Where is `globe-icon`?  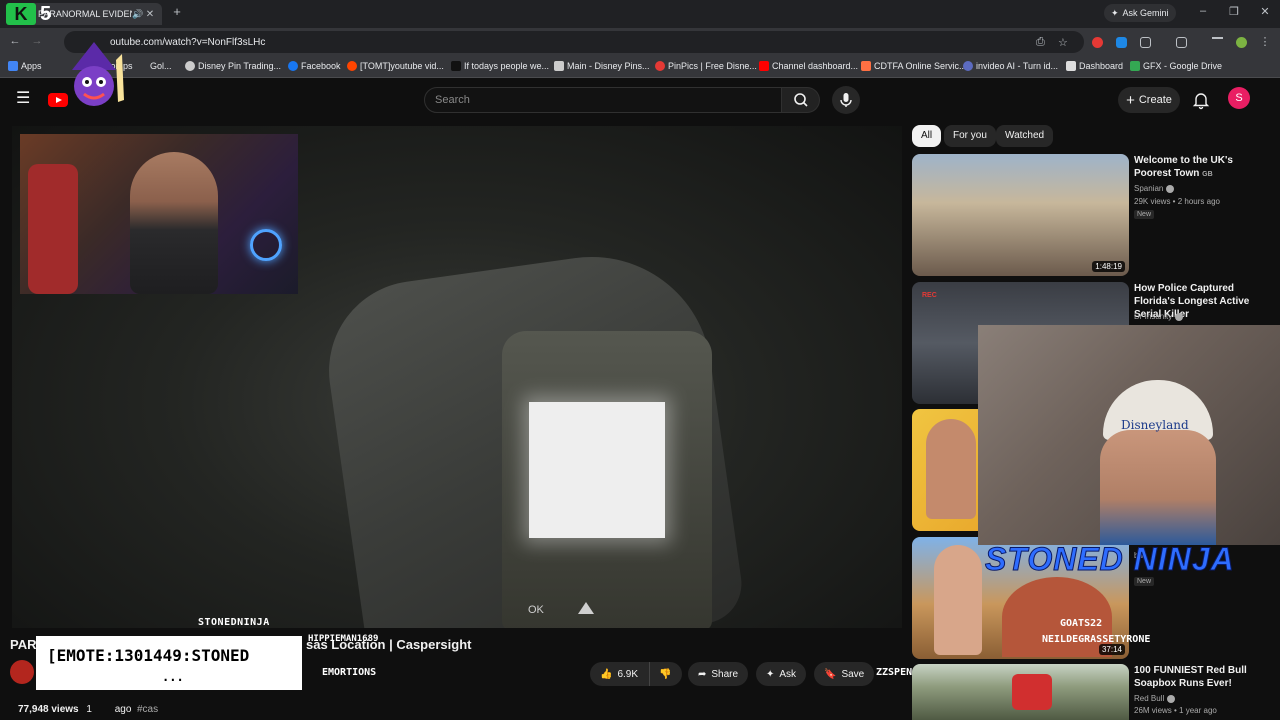 globe-icon is located at coordinates (190, 66).